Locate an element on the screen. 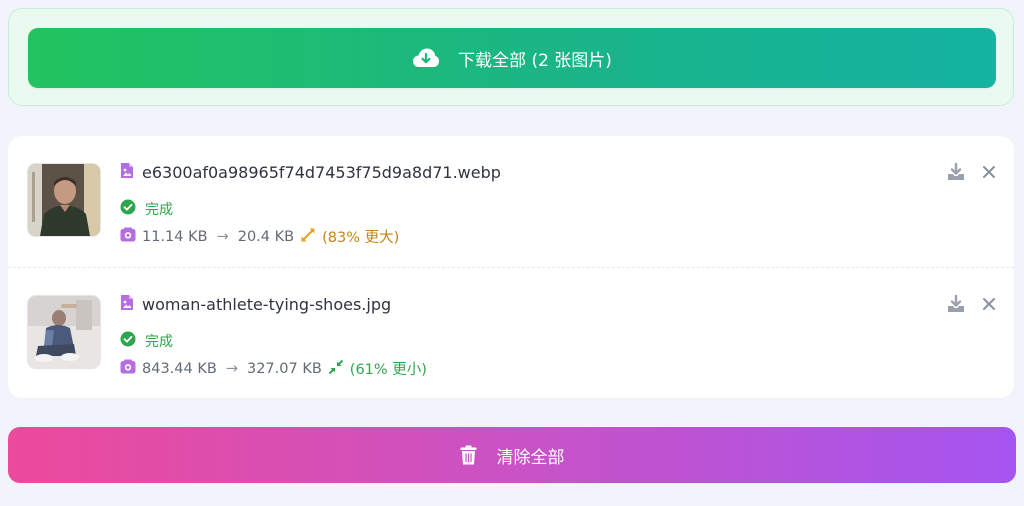  cloud-download-icon is located at coordinates (426, 58).